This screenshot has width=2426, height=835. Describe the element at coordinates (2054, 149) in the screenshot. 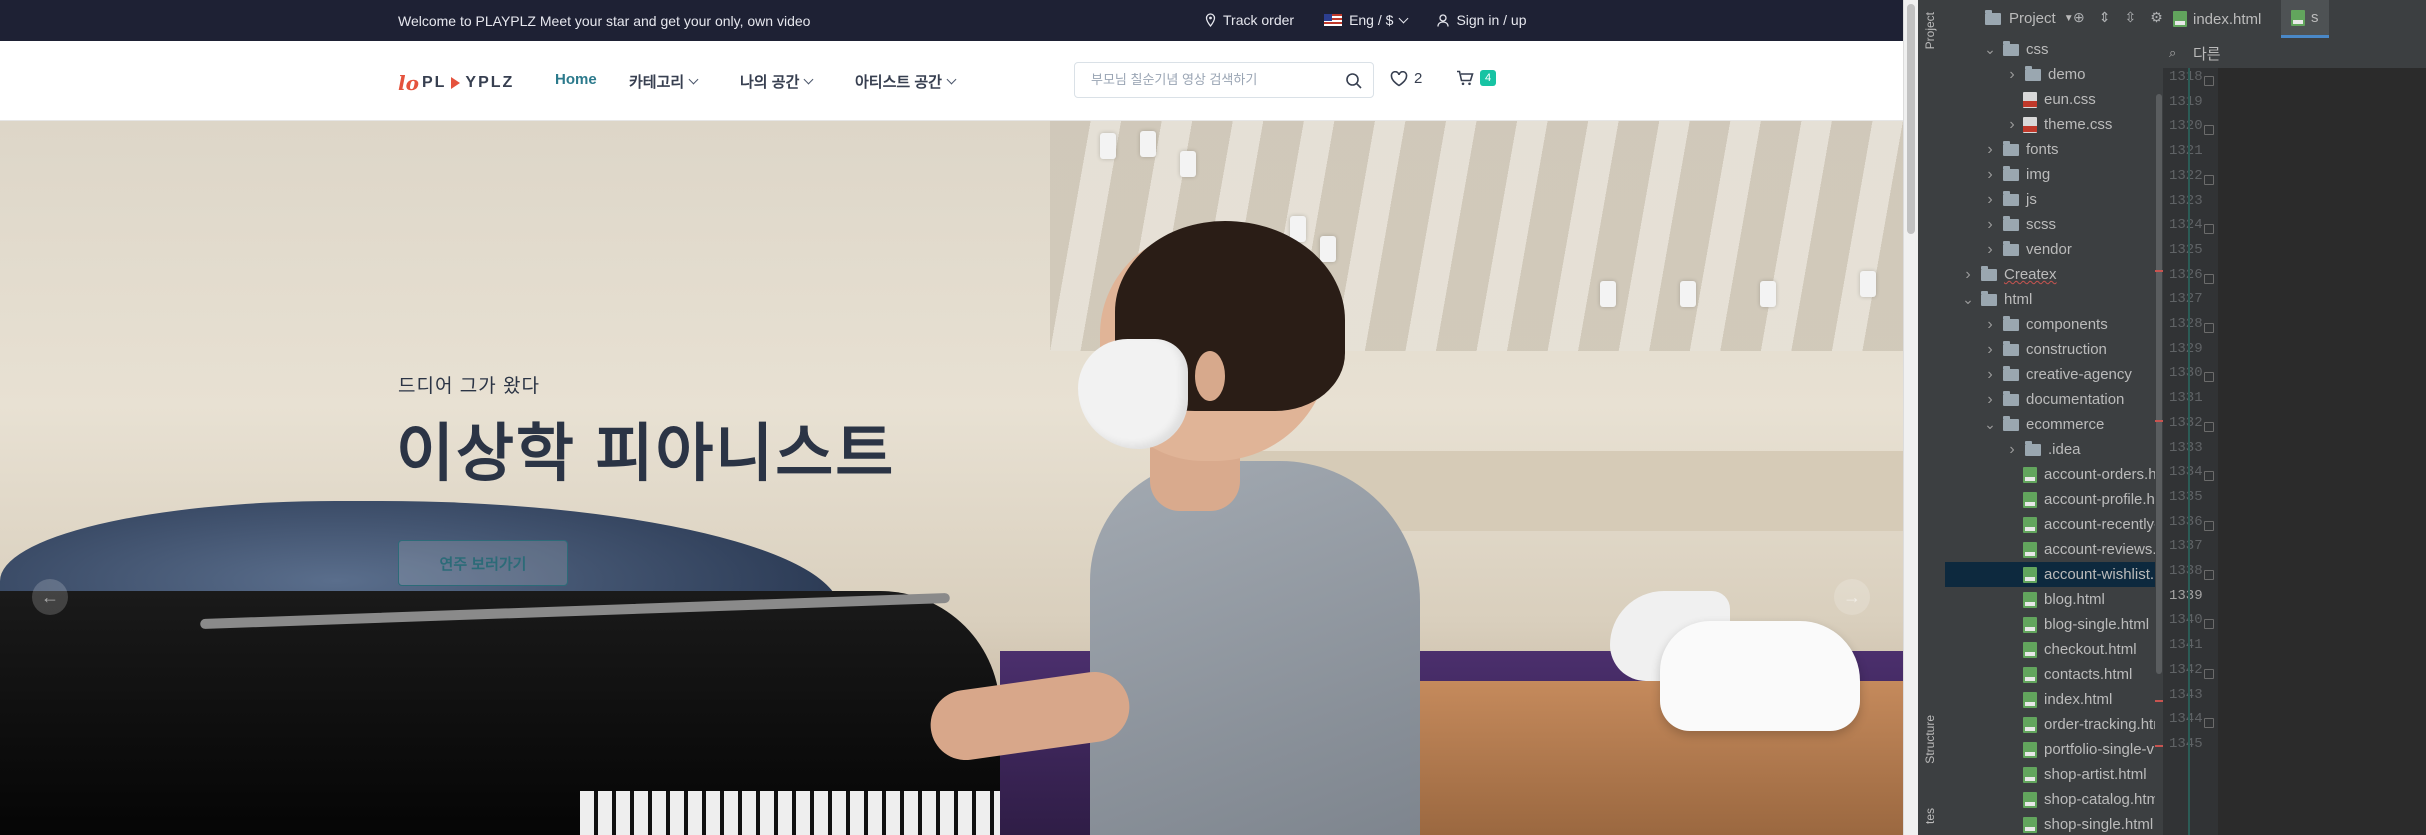

I see `tree-folder: › fonts` at that location.